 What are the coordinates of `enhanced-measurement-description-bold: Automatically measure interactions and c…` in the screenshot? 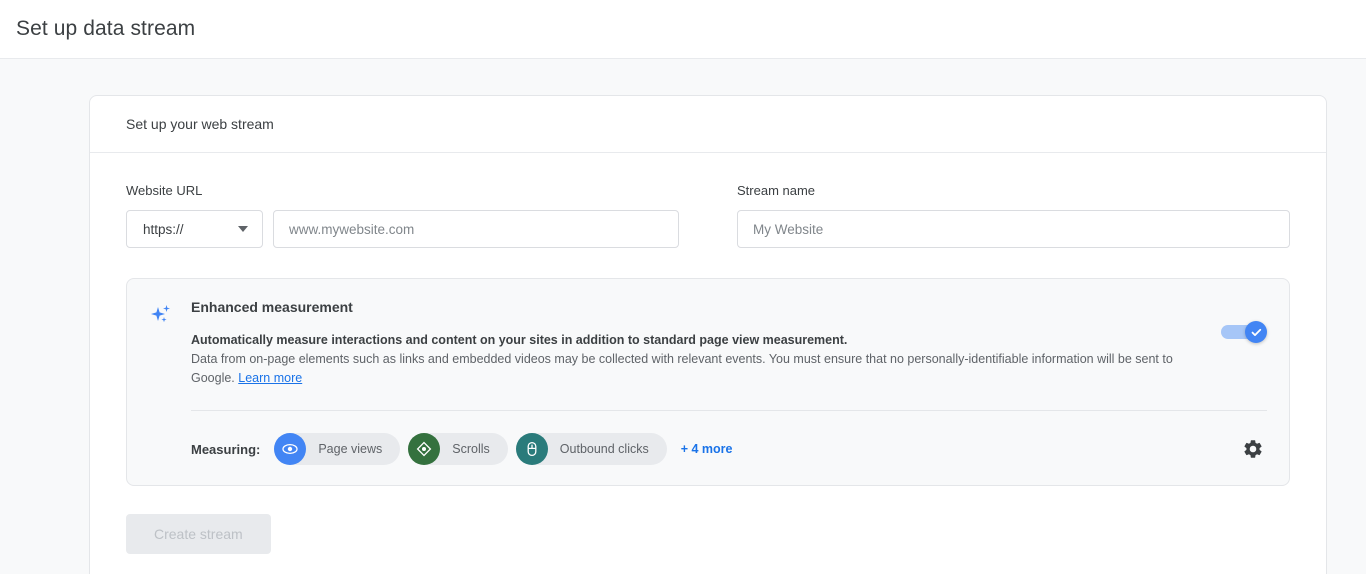 It's located at (519, 340).